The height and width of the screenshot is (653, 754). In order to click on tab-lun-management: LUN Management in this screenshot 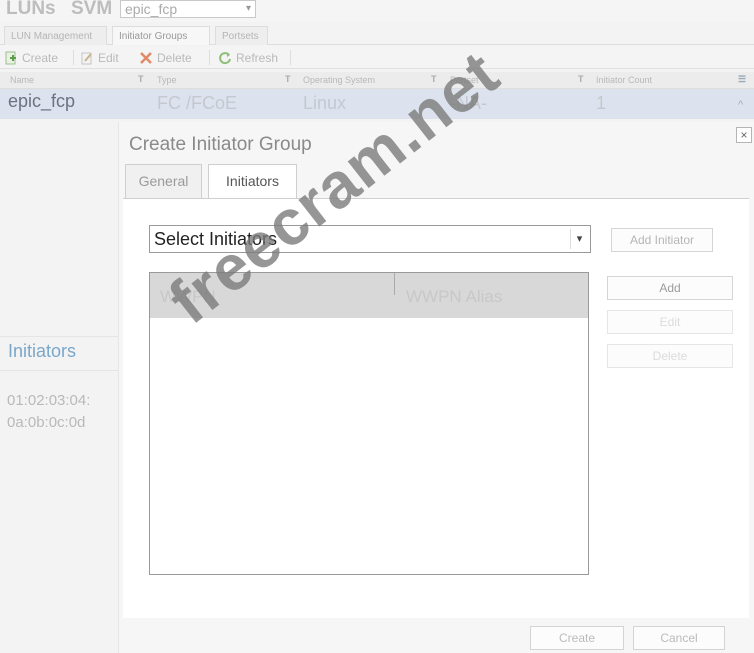, I will do `click(55, 35)`.